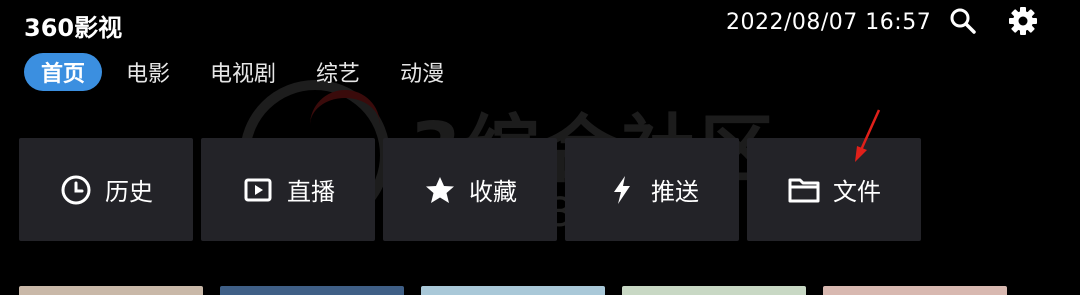 The height and width of the screenshot is (295, 1080). I want to click on push-card: 推送, so click(652, 189).